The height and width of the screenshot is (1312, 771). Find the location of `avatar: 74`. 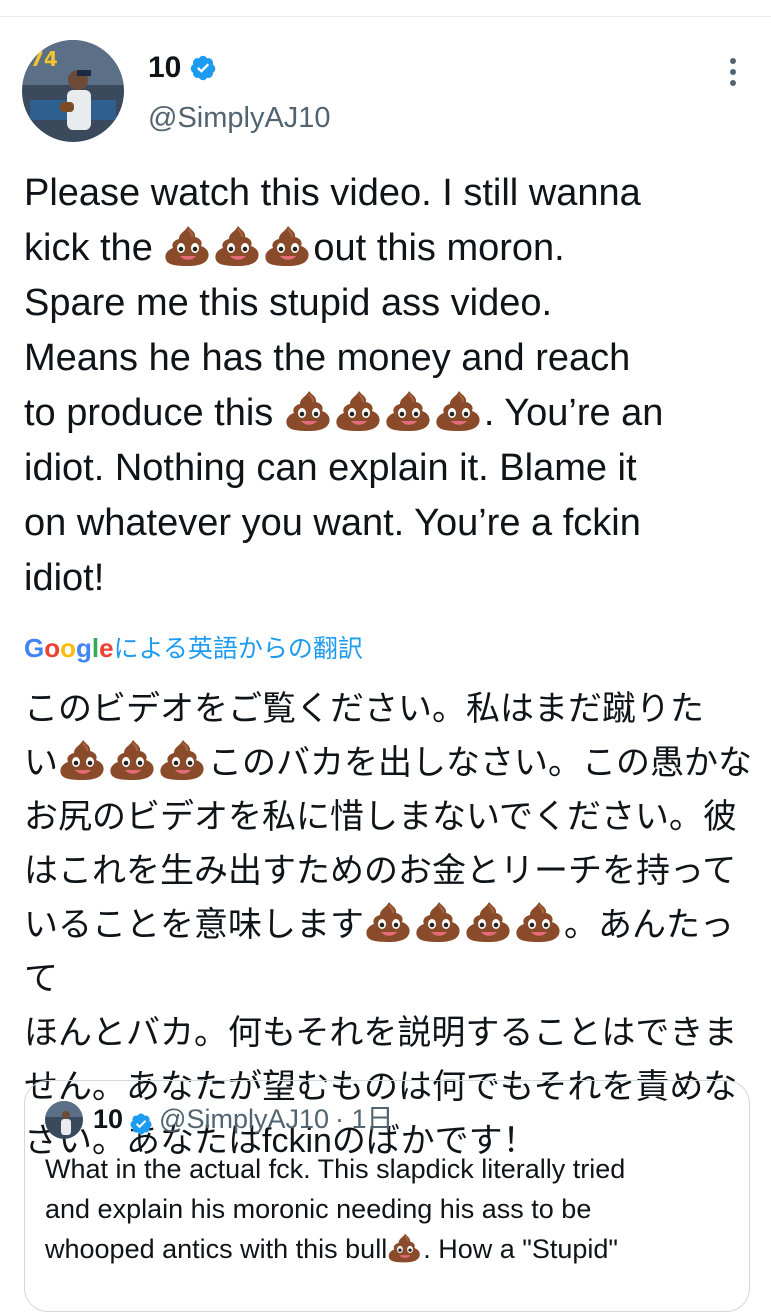

avatar: 74 is located at coordinates (73, 91).